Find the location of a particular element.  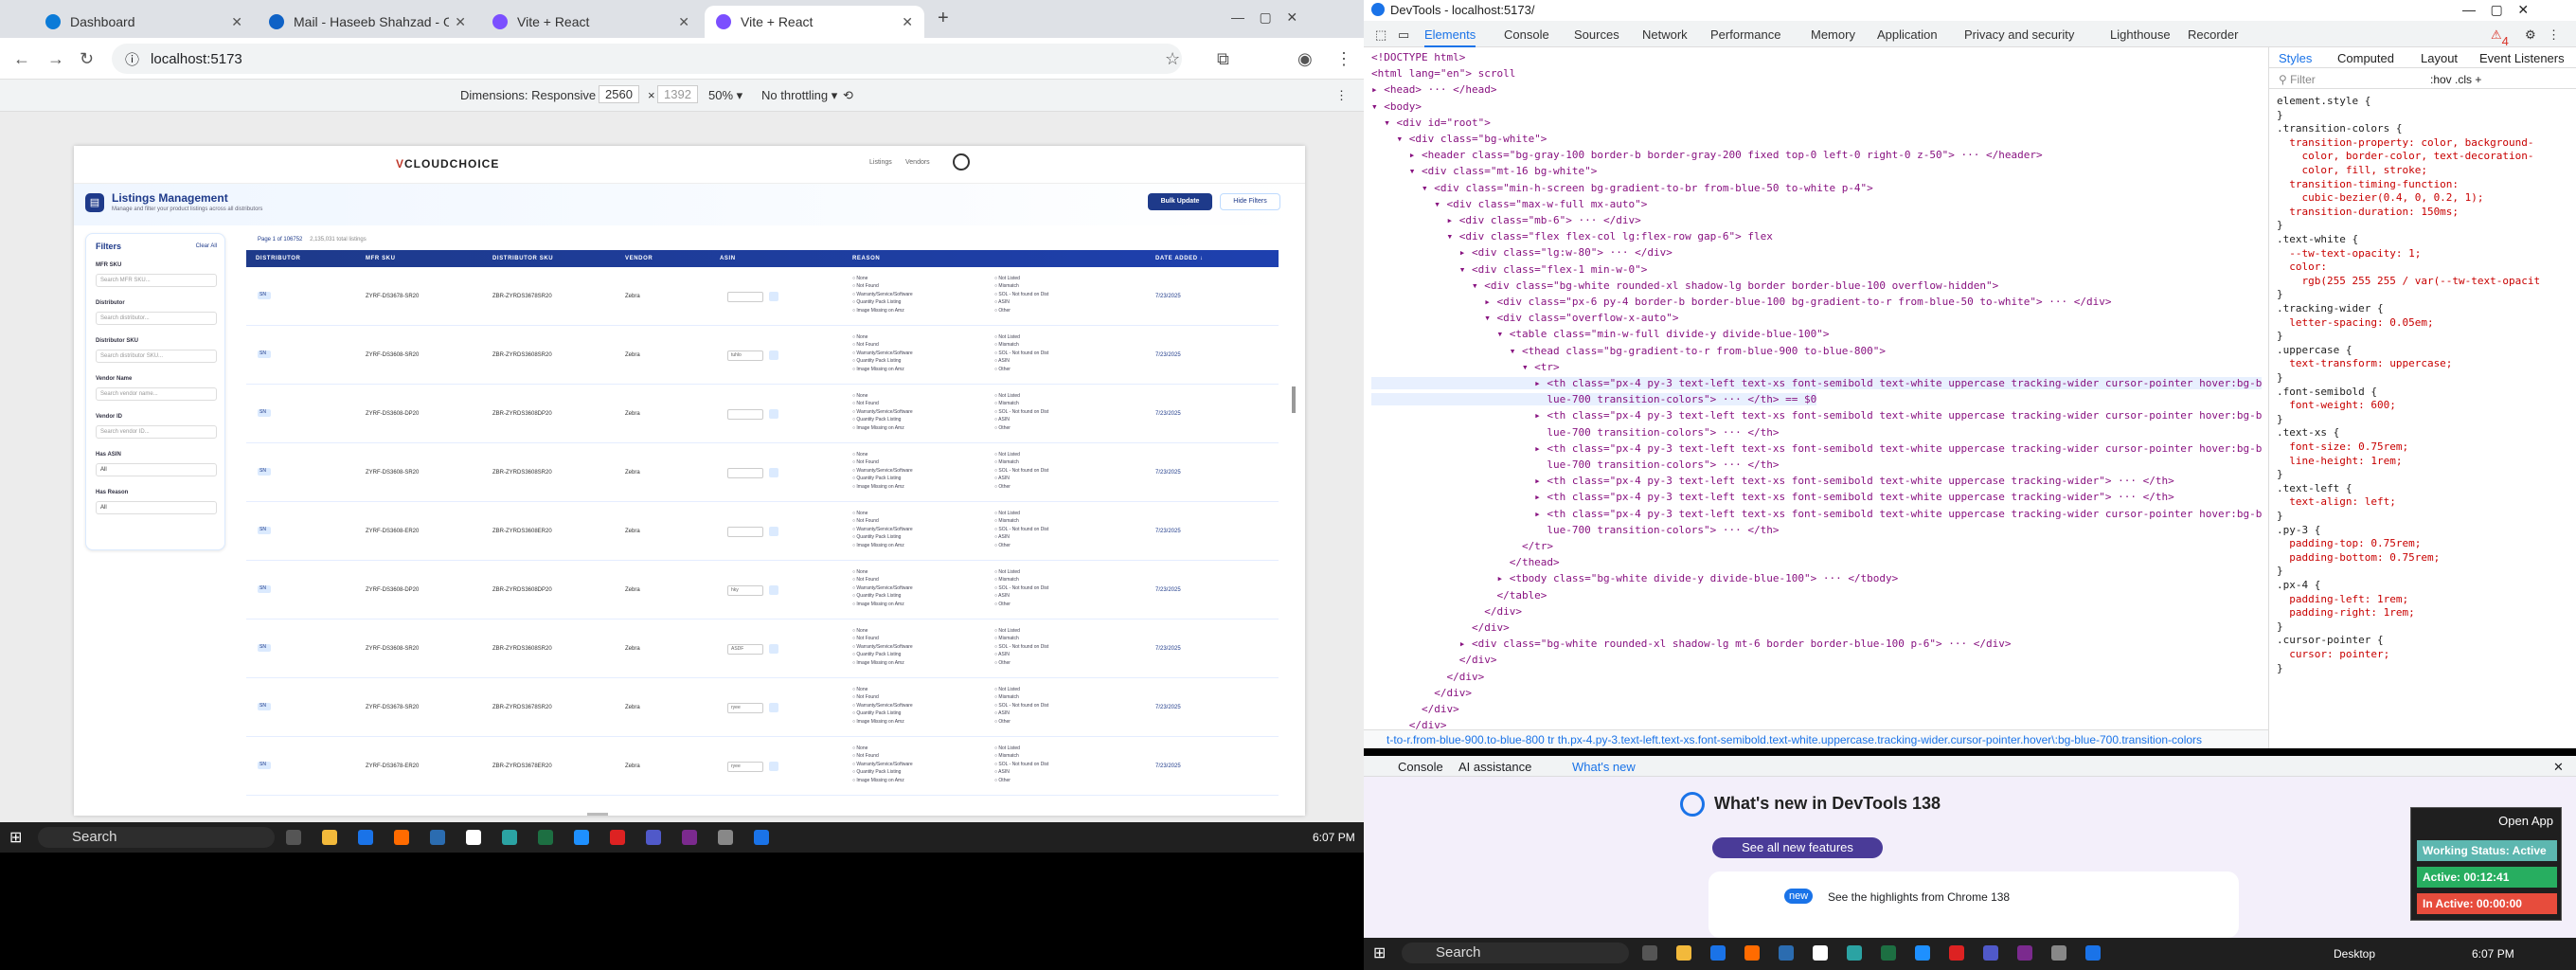

reason-radio: ○ ASIN is located at coordinates (1021, 478).